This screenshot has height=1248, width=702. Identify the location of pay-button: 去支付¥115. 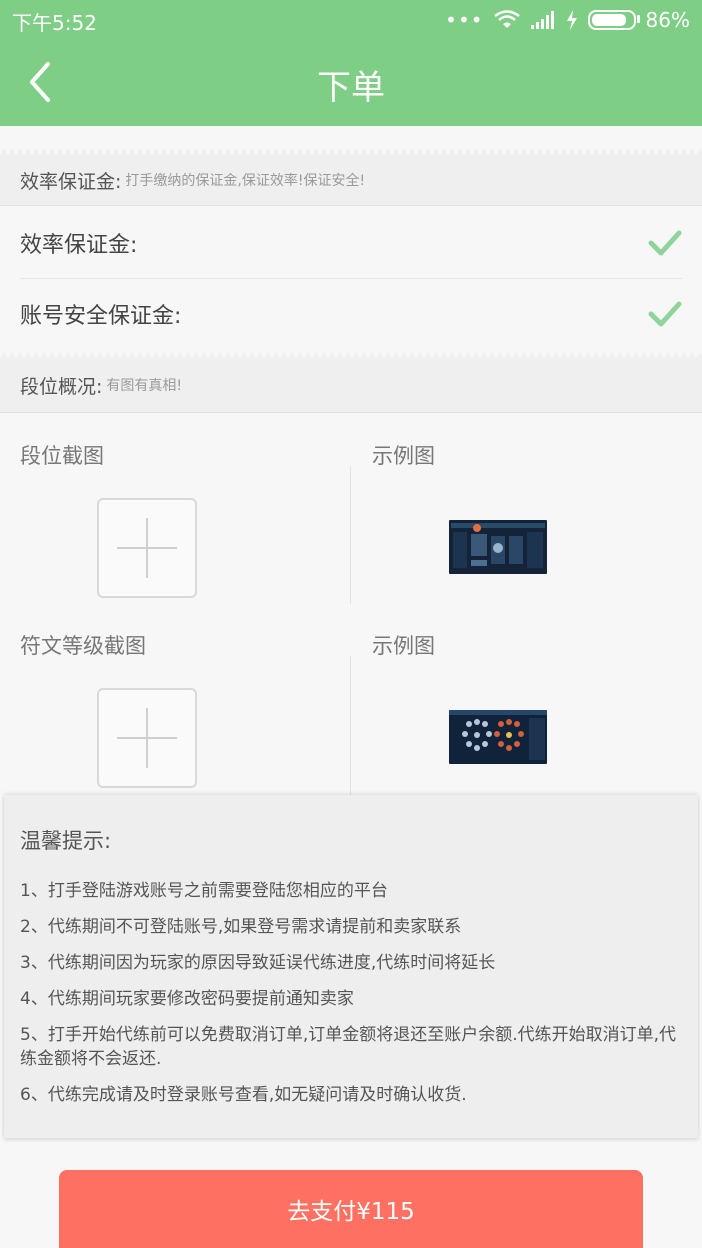
(351, 1209).